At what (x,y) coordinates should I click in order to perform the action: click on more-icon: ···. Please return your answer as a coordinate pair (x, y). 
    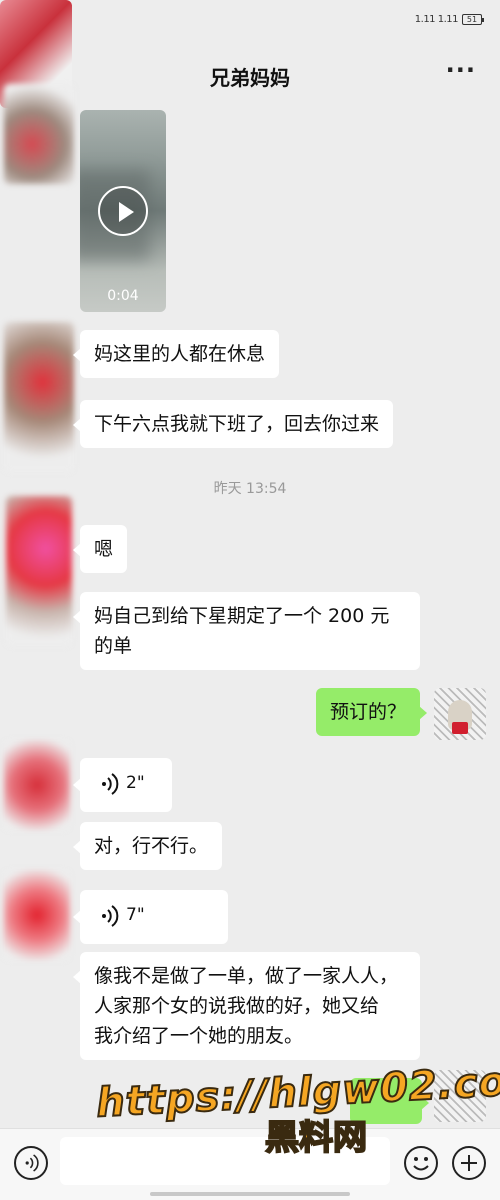
    Looking at the image, I should click on (461, 70).